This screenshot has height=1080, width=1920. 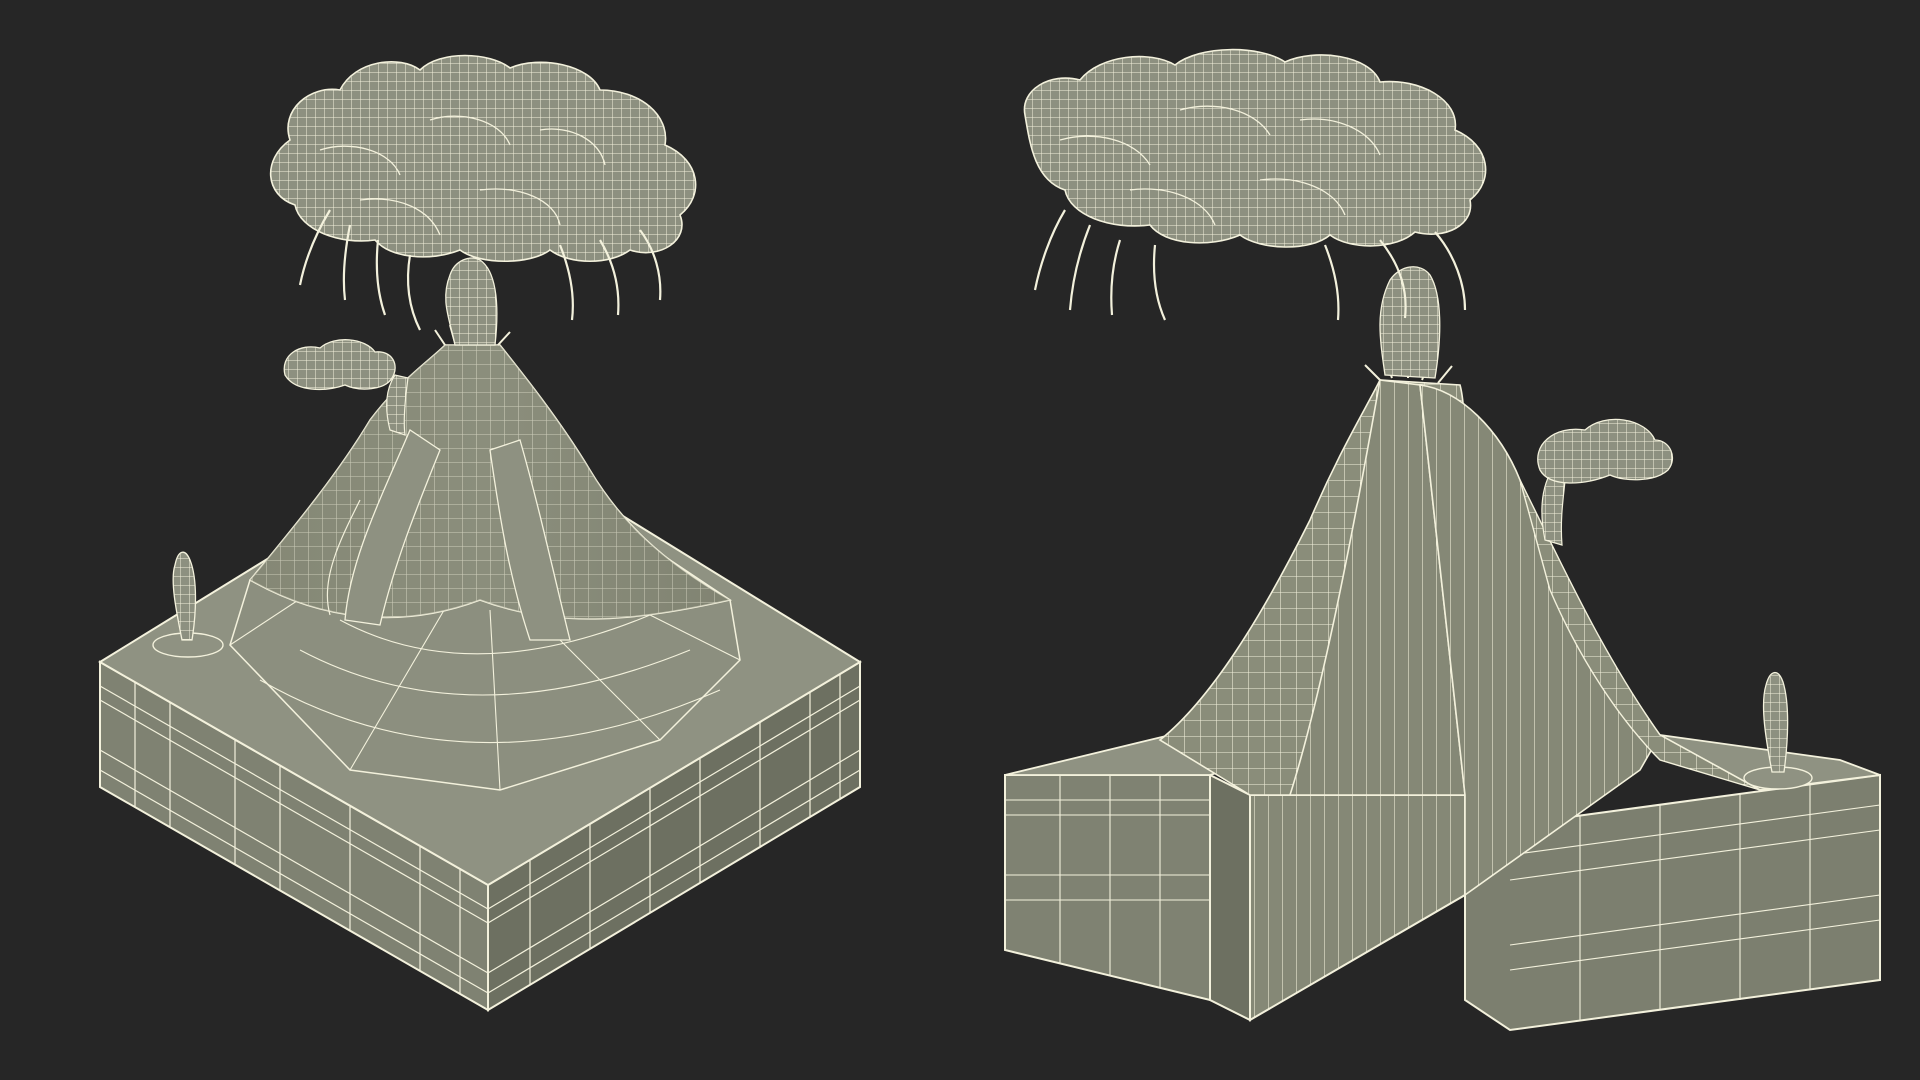 I want to click on side-vent-plume-right, so click(x=1605, y=482).